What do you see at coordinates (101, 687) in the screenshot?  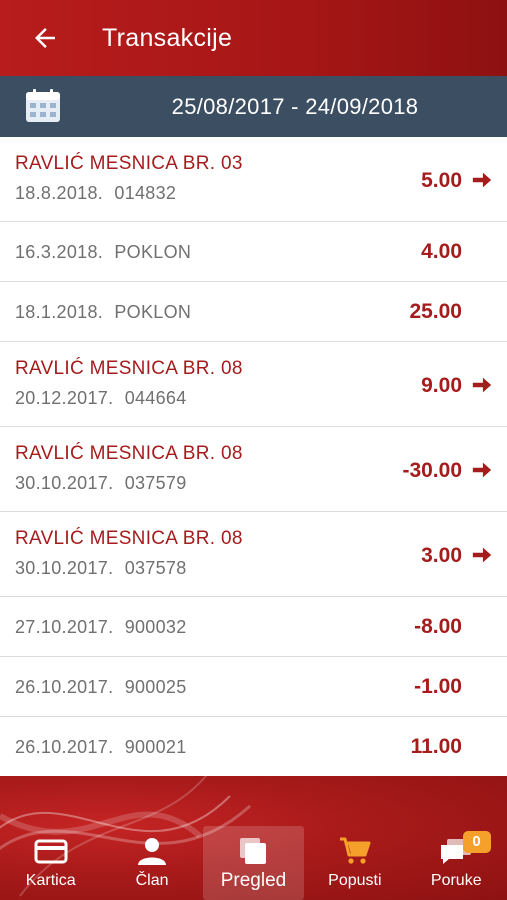 I see `transaction-meta: 26.10.2017. 900025` at bounding box center [101, 687].